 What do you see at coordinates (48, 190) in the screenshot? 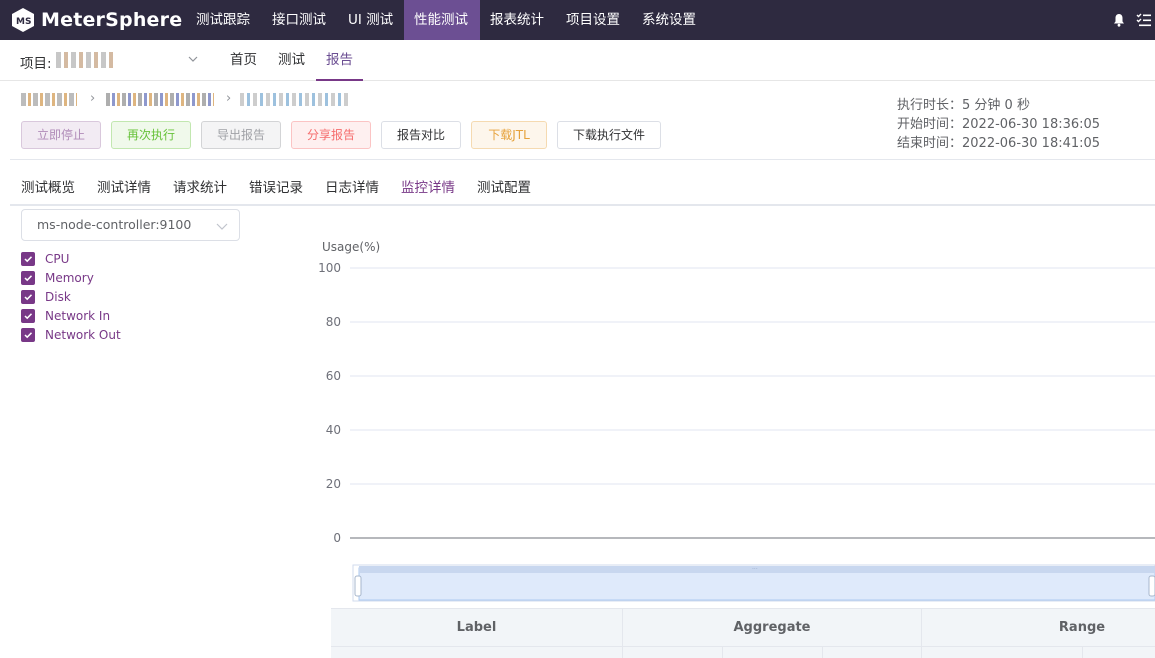
I see `tab-overview: 测试概览` at bounding box center [48, 190].